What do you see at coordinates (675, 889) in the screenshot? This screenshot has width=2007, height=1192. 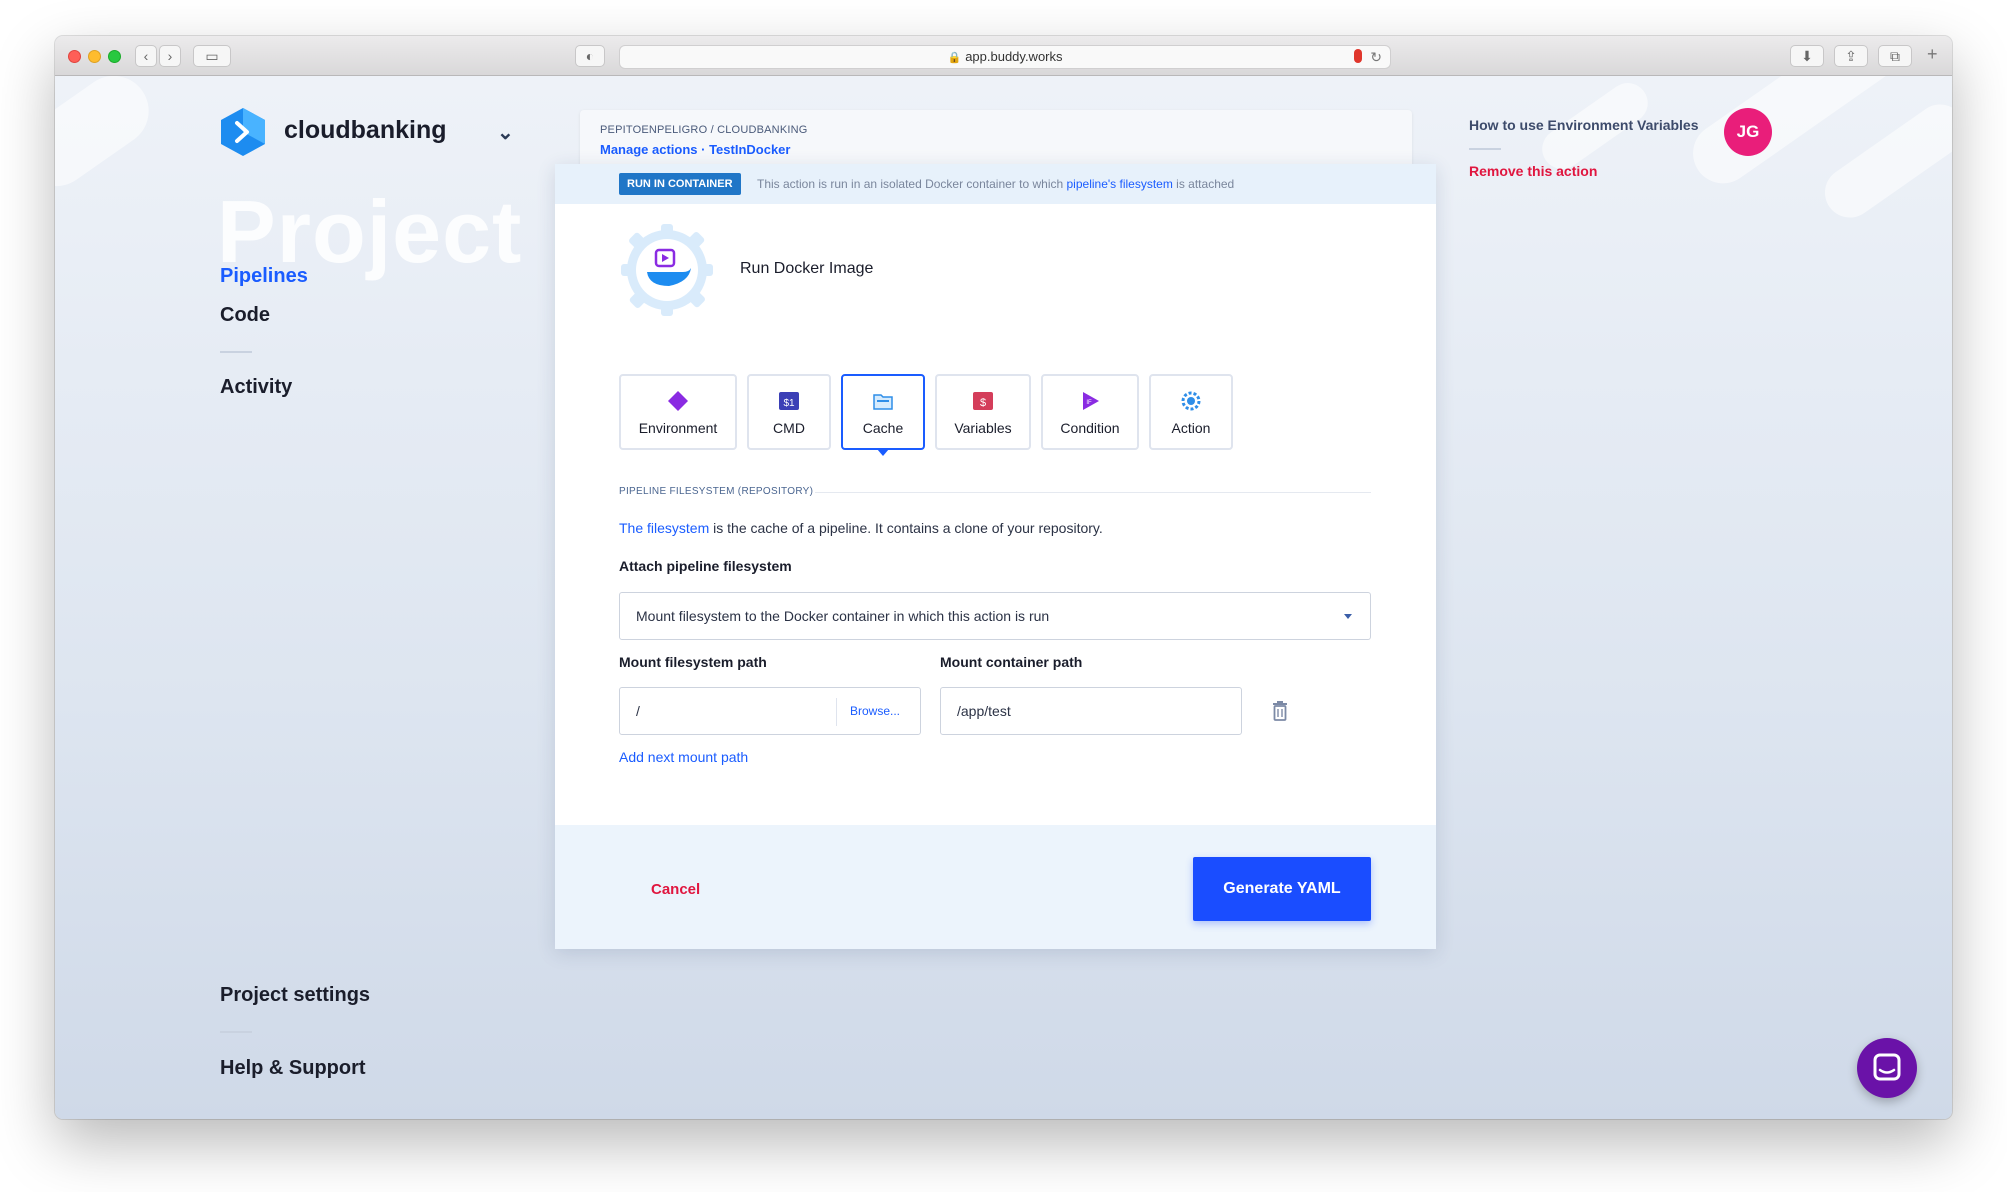 I see `cancel-button: Cancel` at bounding box center [675, 889].